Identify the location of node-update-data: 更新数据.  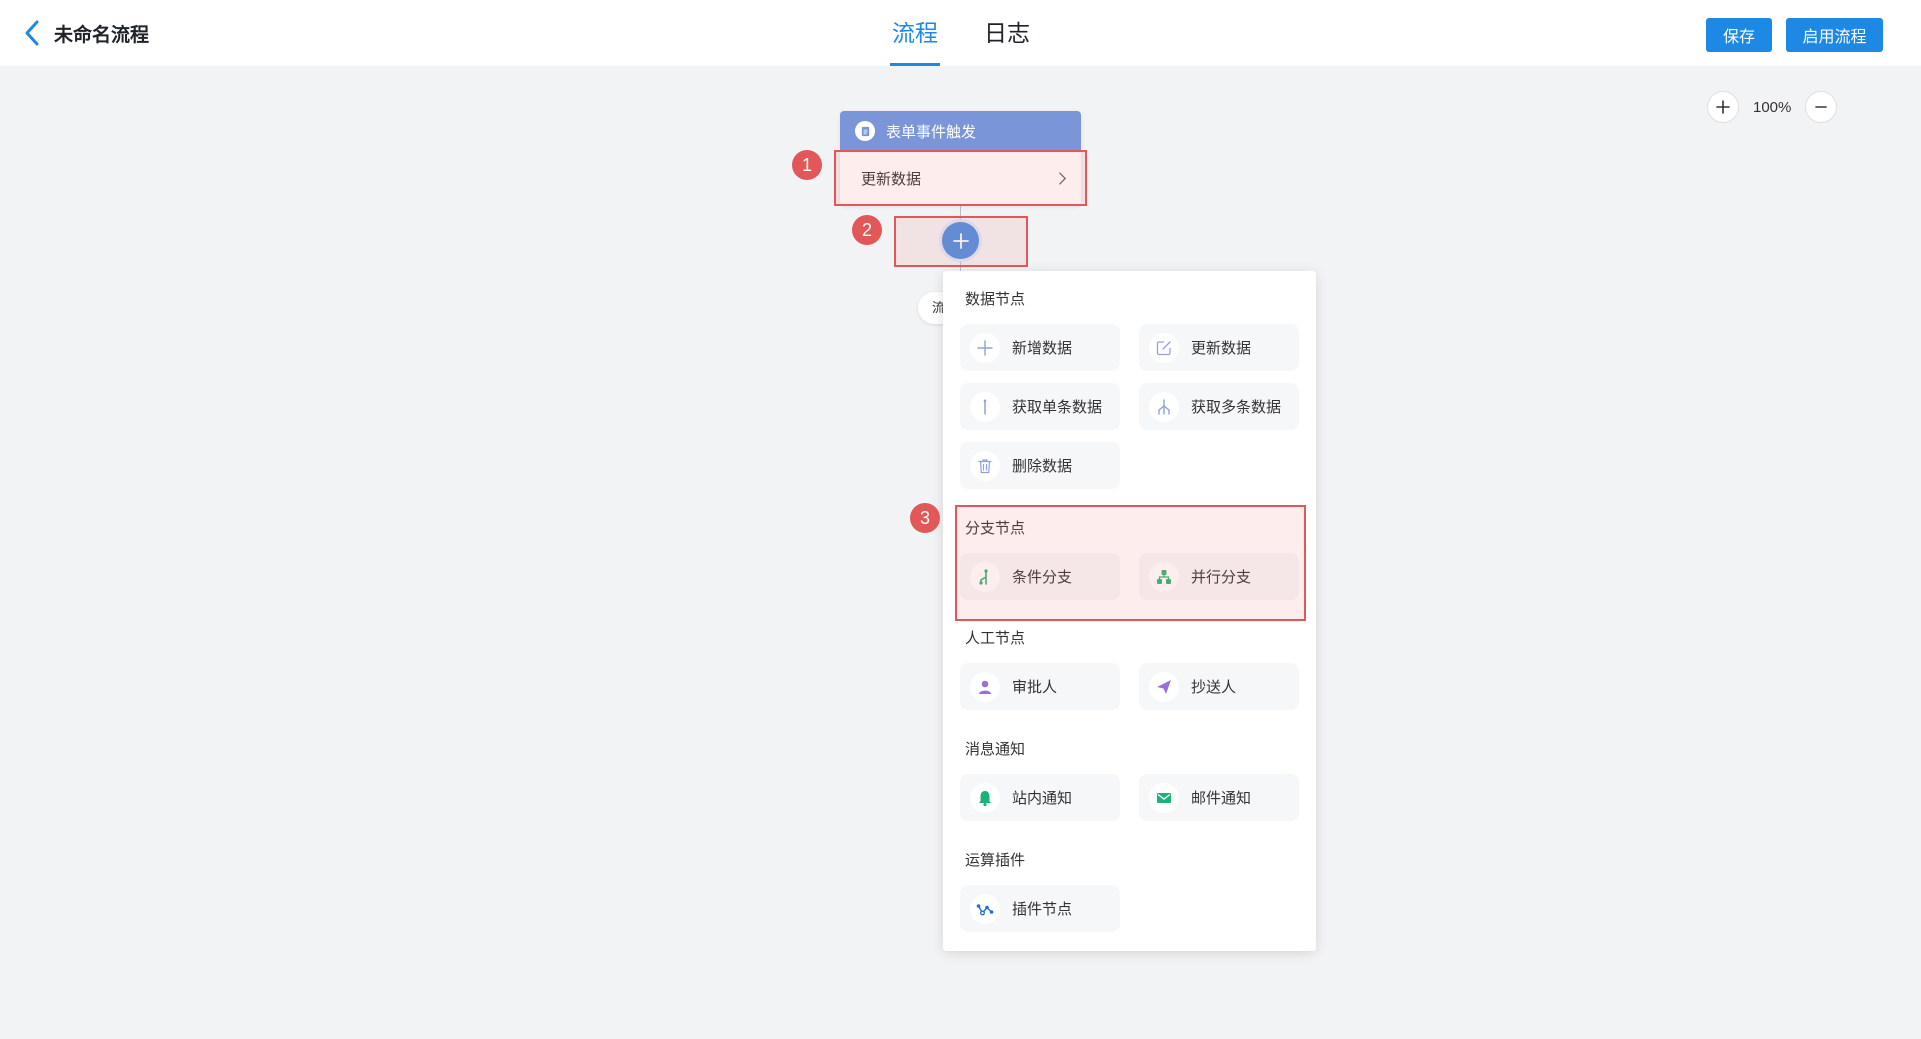
(1219, 347).